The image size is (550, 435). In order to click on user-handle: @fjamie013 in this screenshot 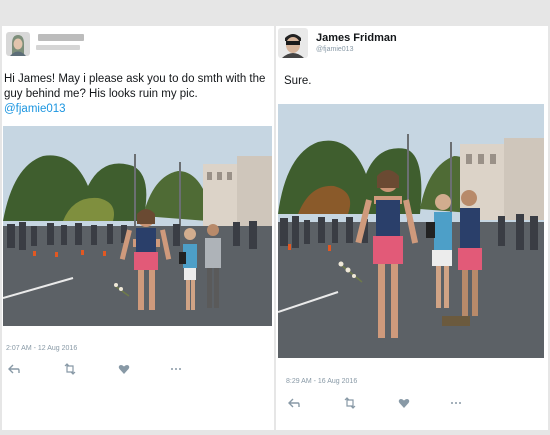, I will do `click(334, 49)`.